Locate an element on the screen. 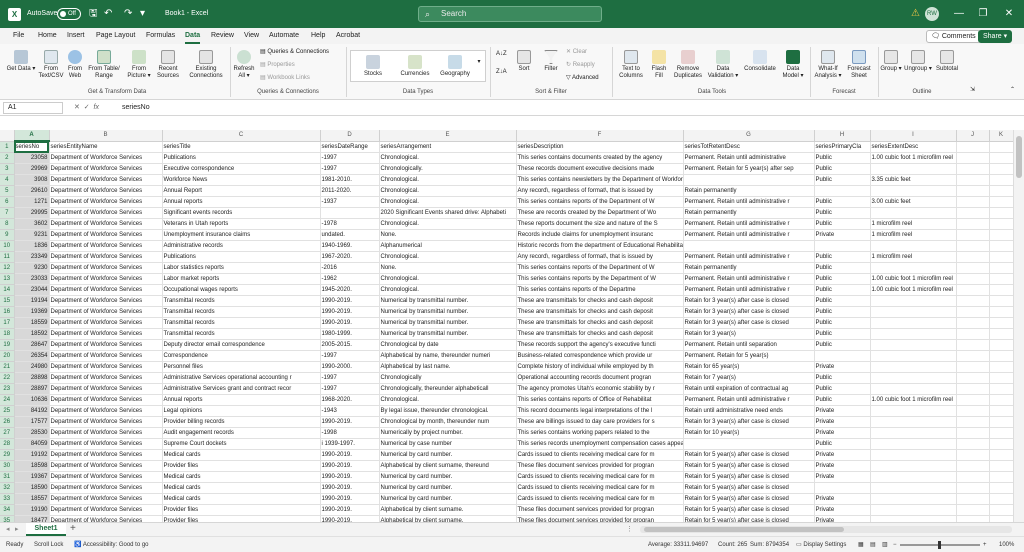  row-header: 24 is located at coordinates (7, 400).